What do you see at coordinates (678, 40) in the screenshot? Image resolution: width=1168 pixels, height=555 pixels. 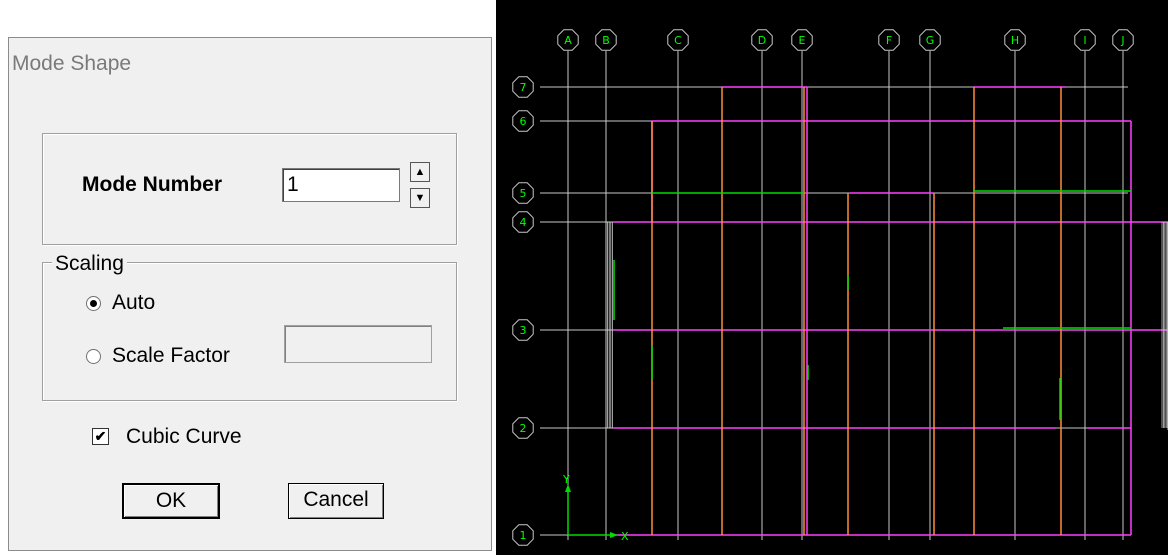 I see `grid-label-C: C` at bounding box center [678, 40].